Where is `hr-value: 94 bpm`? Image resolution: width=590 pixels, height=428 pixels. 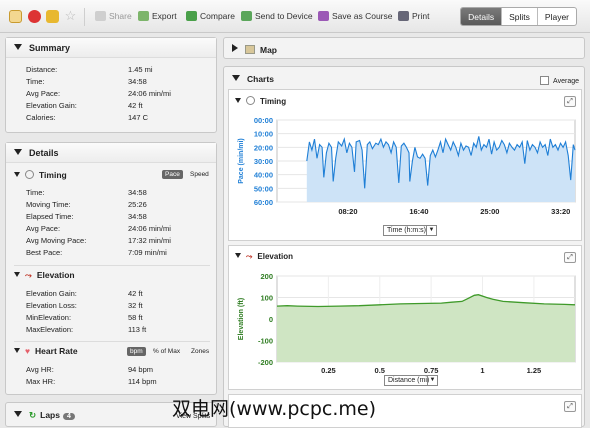 hr-value: 94 bpm is located at coordinates (141, 369).